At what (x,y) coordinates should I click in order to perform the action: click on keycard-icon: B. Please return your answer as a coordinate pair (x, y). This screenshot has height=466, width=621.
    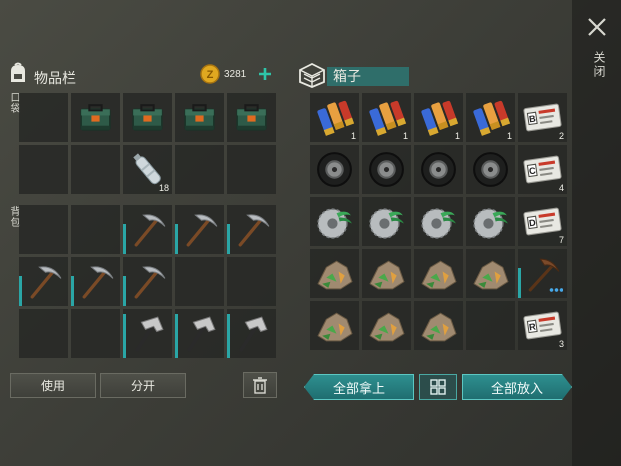
    Looking at the image, I should click on (542, 117).